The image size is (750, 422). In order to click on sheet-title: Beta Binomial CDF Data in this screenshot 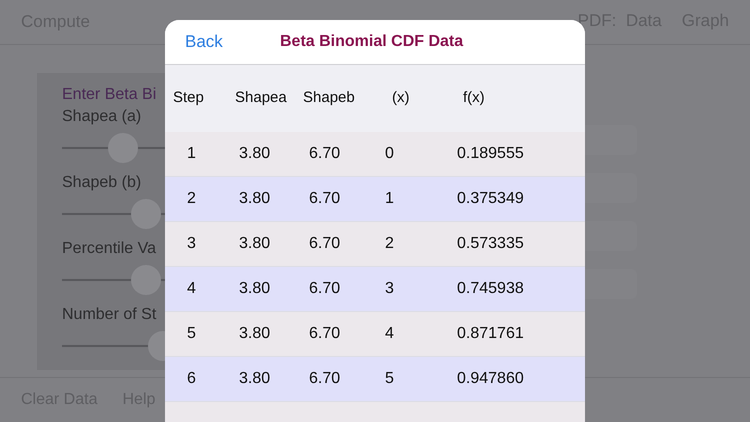, I will do `click(372, 42)`.